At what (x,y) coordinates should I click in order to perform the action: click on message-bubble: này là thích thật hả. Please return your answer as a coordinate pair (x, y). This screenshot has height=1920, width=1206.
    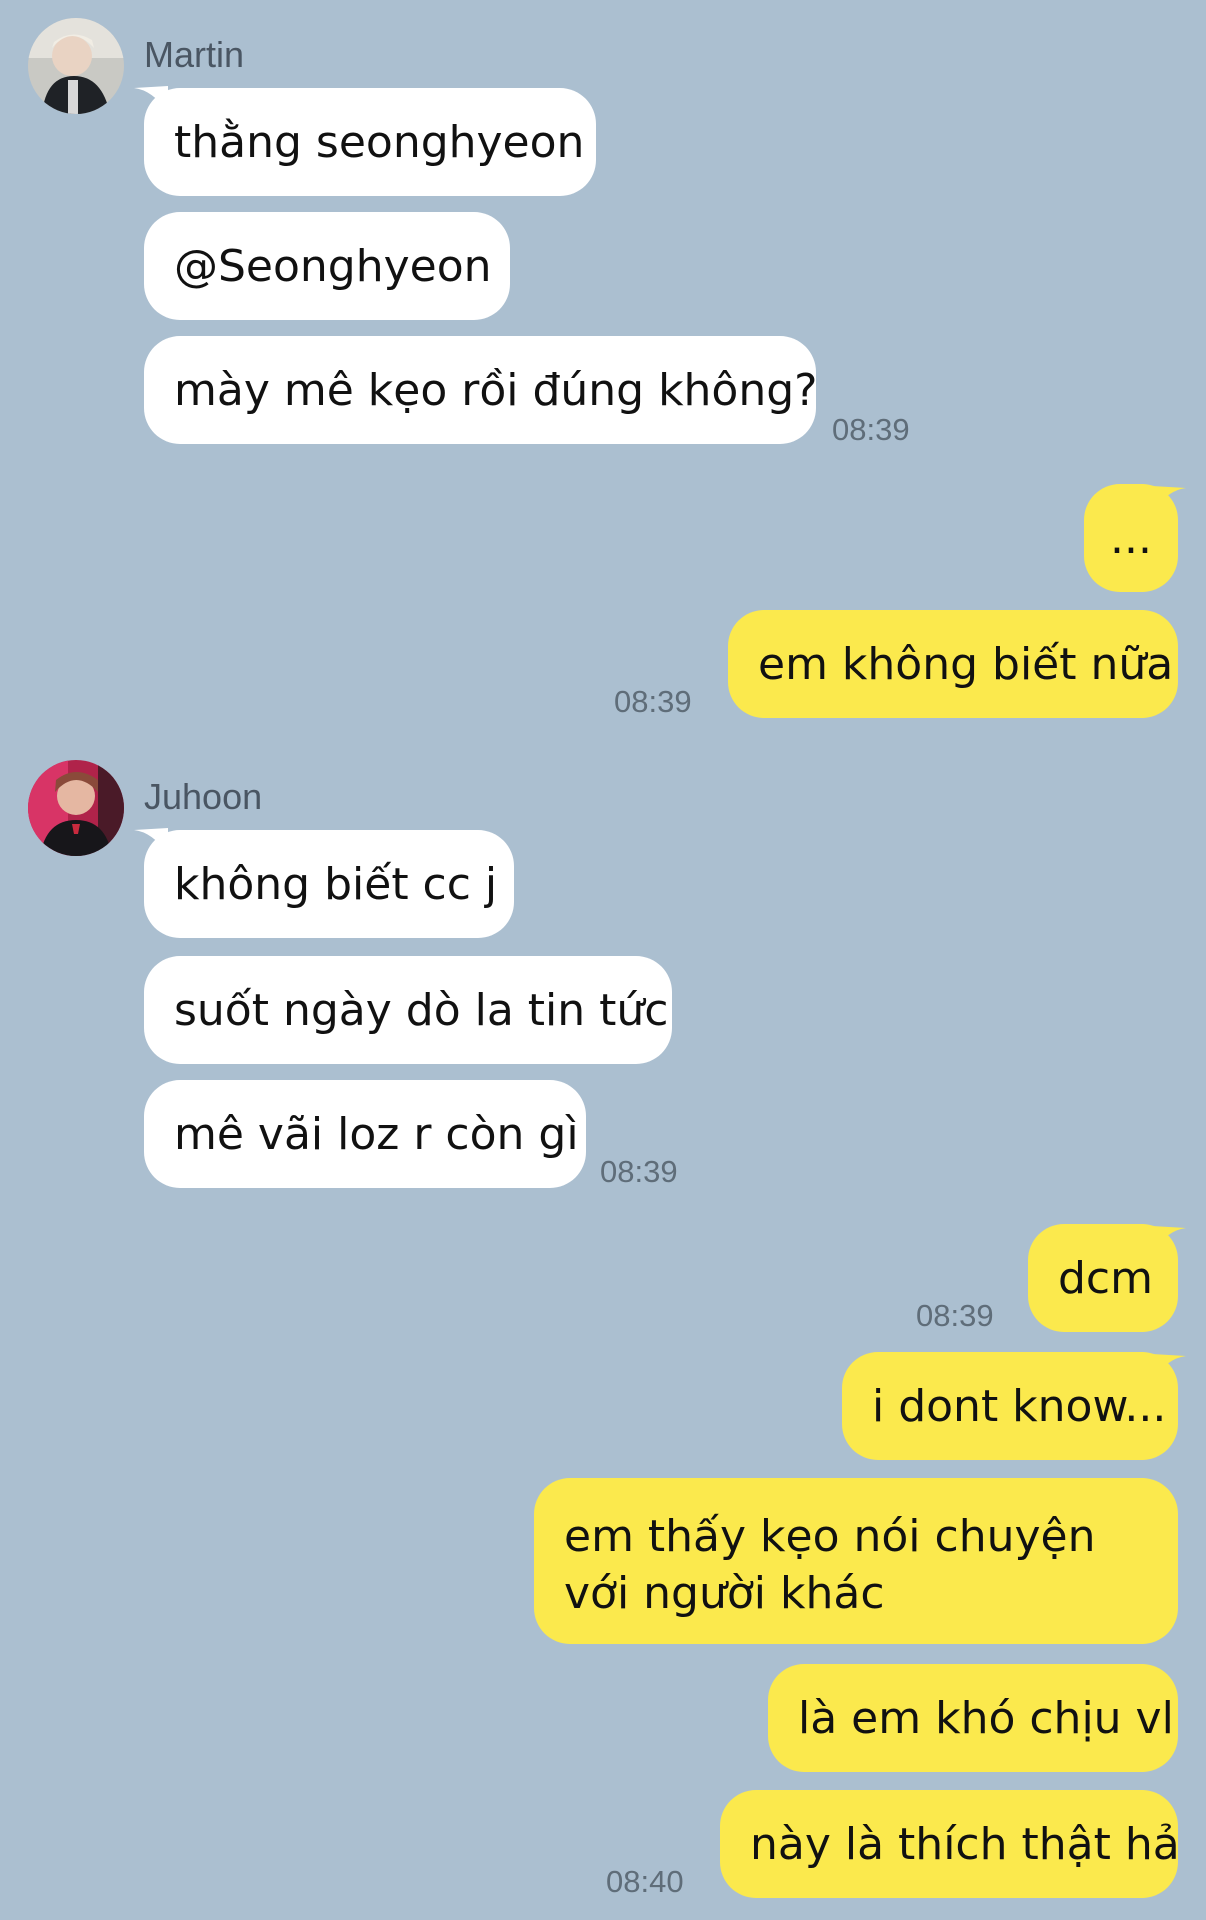
    Looking at the image, I should click on (950, 1844).